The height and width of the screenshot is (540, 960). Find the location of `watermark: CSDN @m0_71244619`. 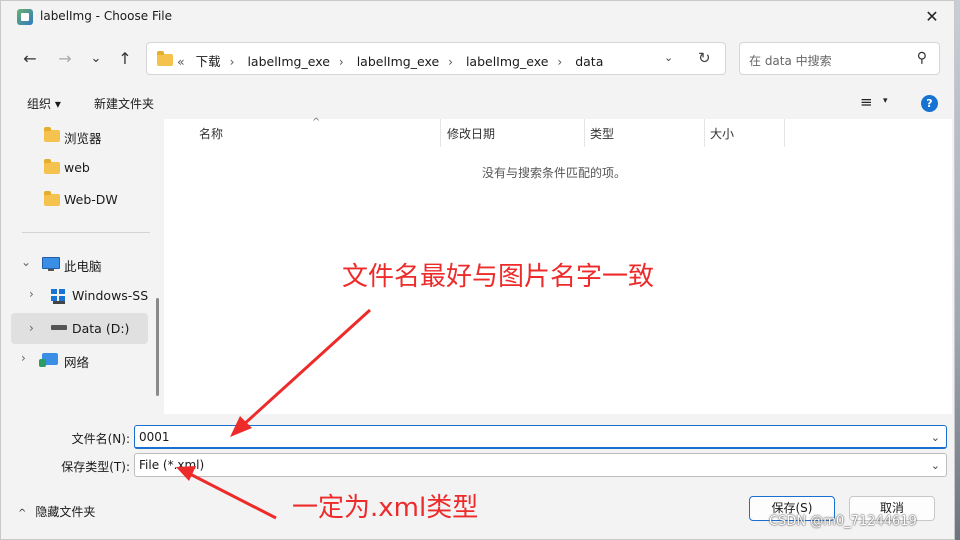

watermark: CSDN @m0_71244619 is located at coordinates (843, 521).